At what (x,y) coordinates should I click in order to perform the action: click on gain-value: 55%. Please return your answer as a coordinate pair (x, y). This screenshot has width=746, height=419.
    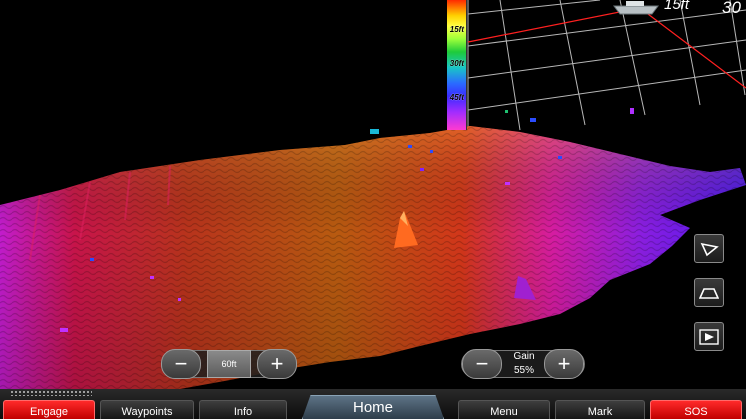
    Looking at the image, I should click on (523, 370).